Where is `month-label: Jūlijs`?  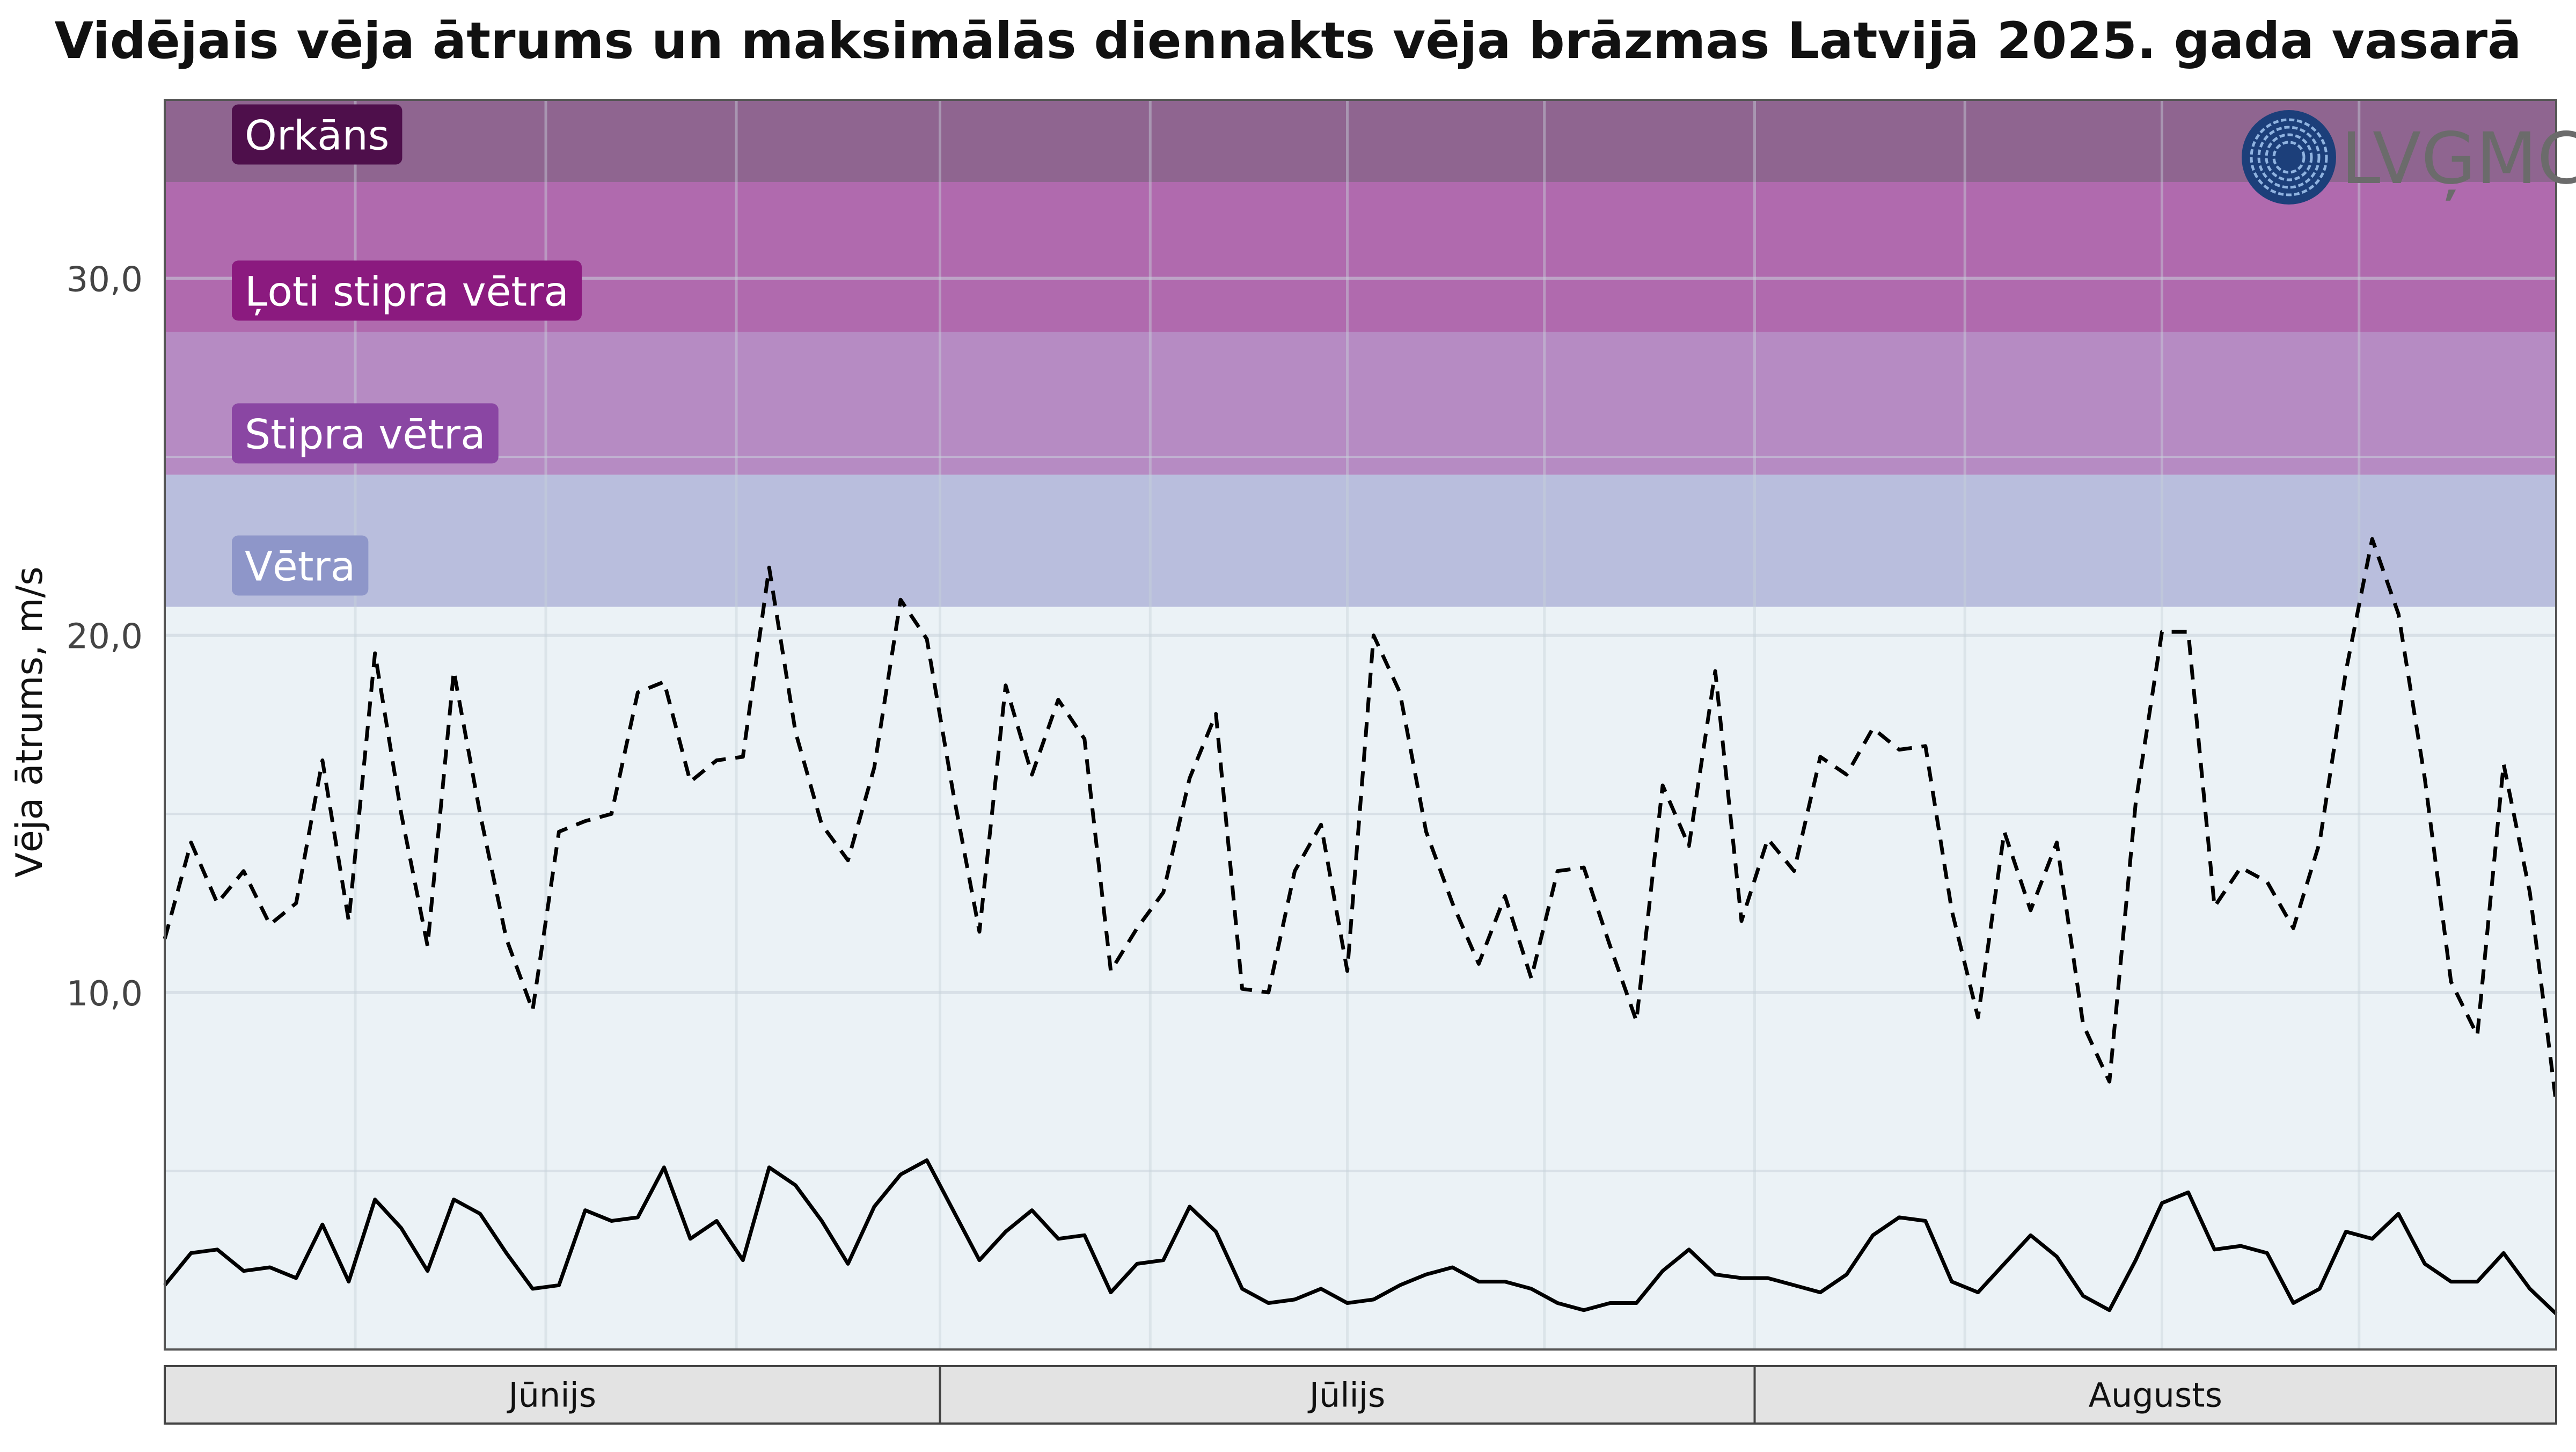 month-label: Jūlijs is located at coordinates (1346, 1395).